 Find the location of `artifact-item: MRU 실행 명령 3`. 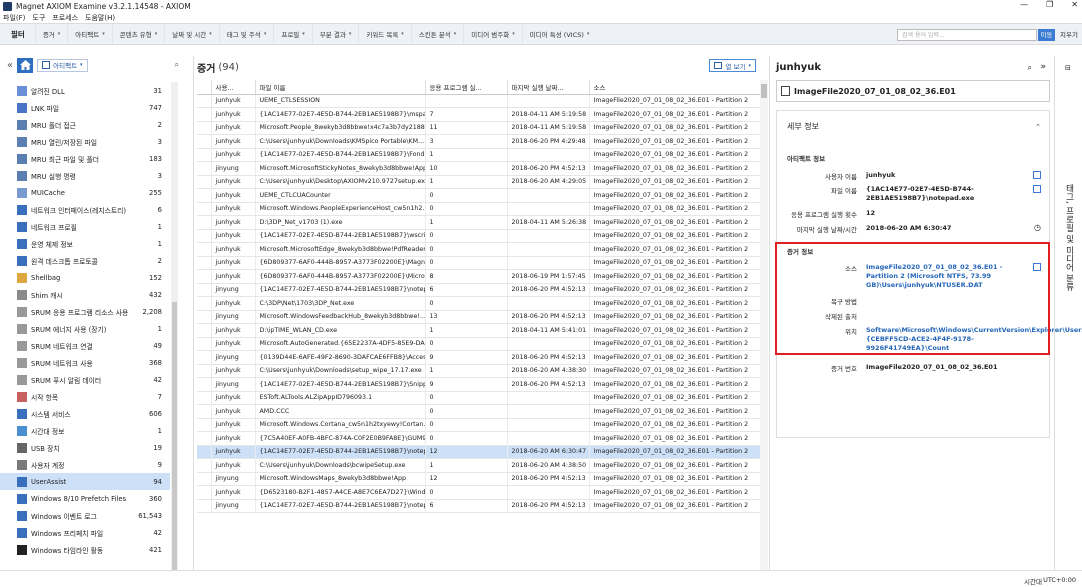

artifact-item: MRU 실행 명령 3 is located at coordinates (85, 175).